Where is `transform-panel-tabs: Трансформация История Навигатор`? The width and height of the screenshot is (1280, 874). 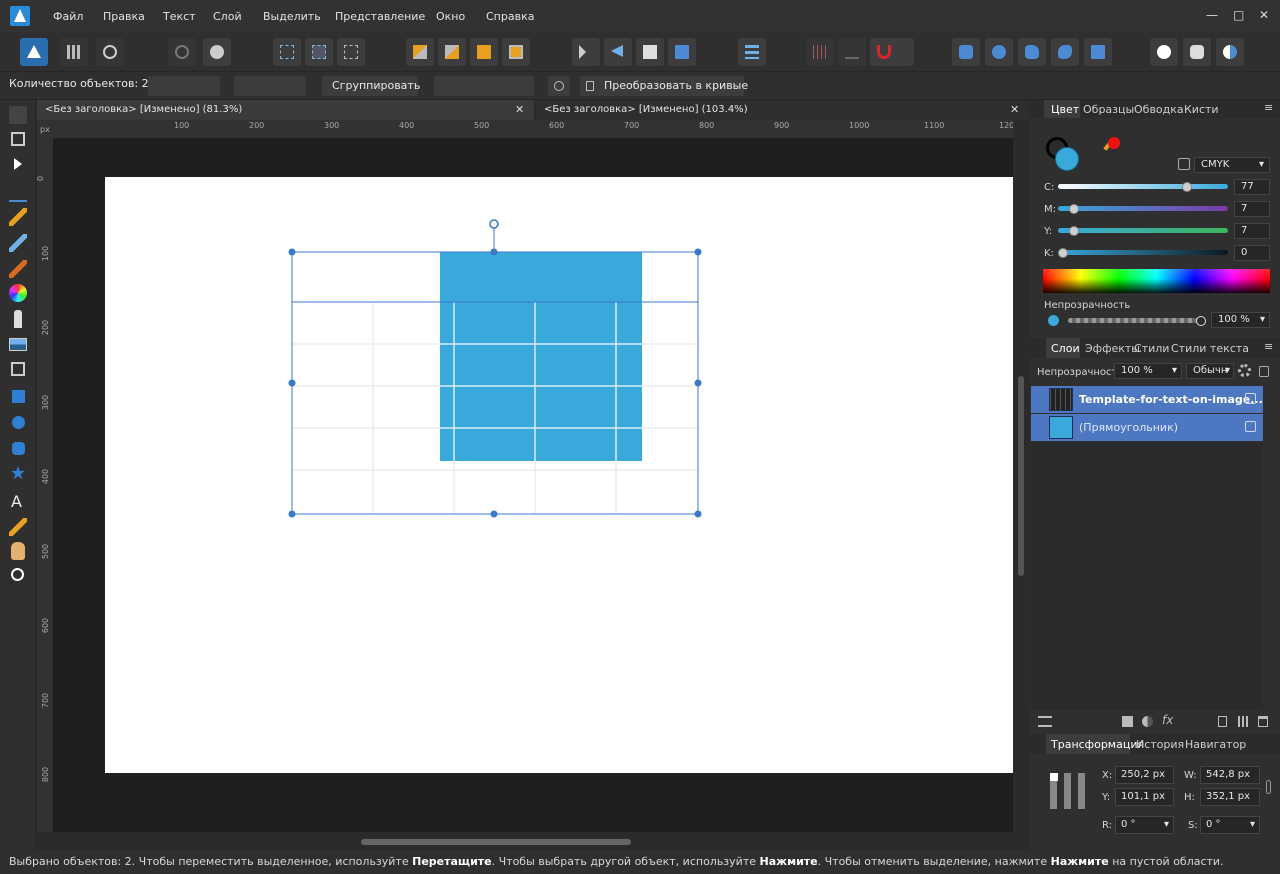
transform-panel-tabs: Трансформация История Навигатор is located at coordinates (1155, 744).